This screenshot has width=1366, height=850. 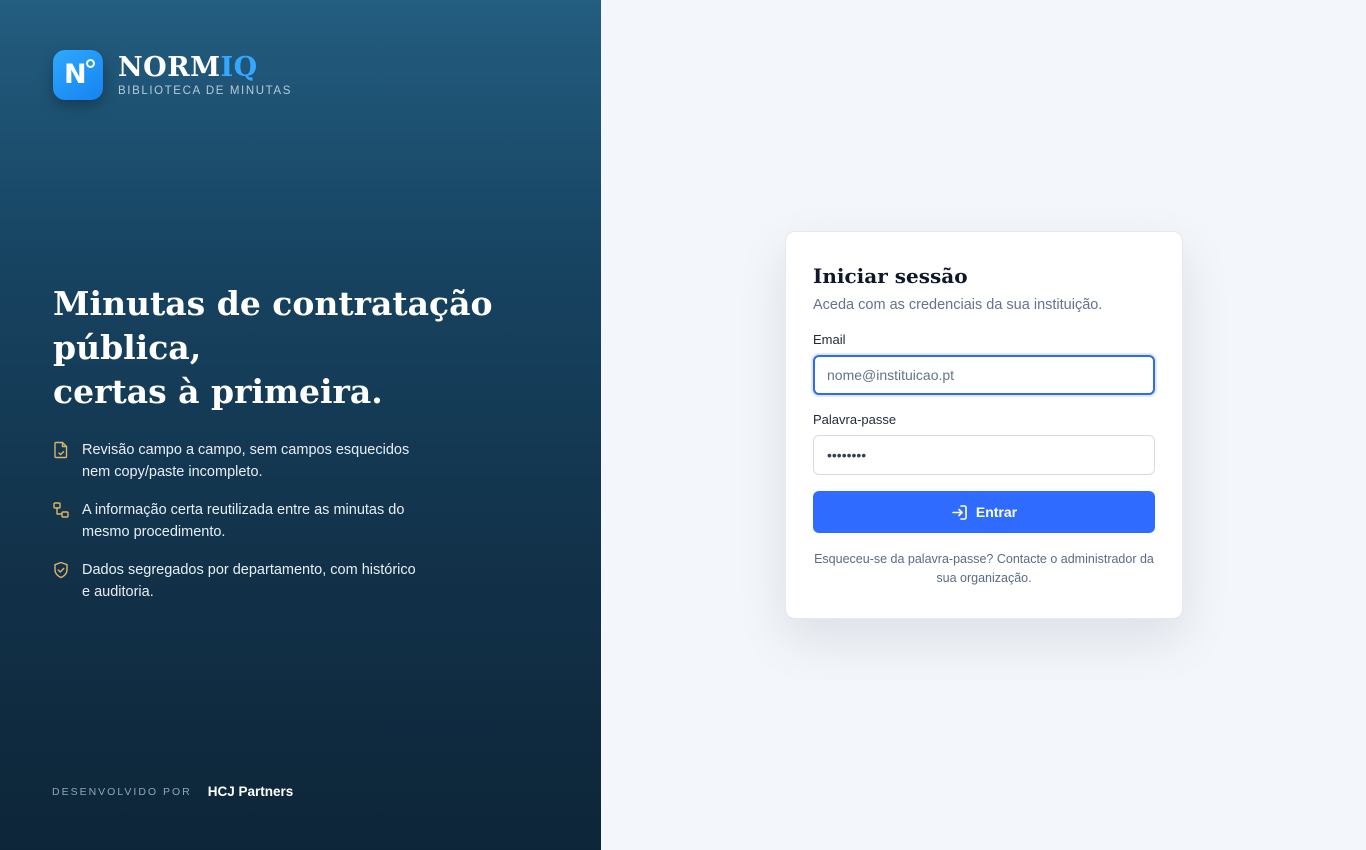 I want to click on company-name: HCJ Partners, so click(x=250, y=791).